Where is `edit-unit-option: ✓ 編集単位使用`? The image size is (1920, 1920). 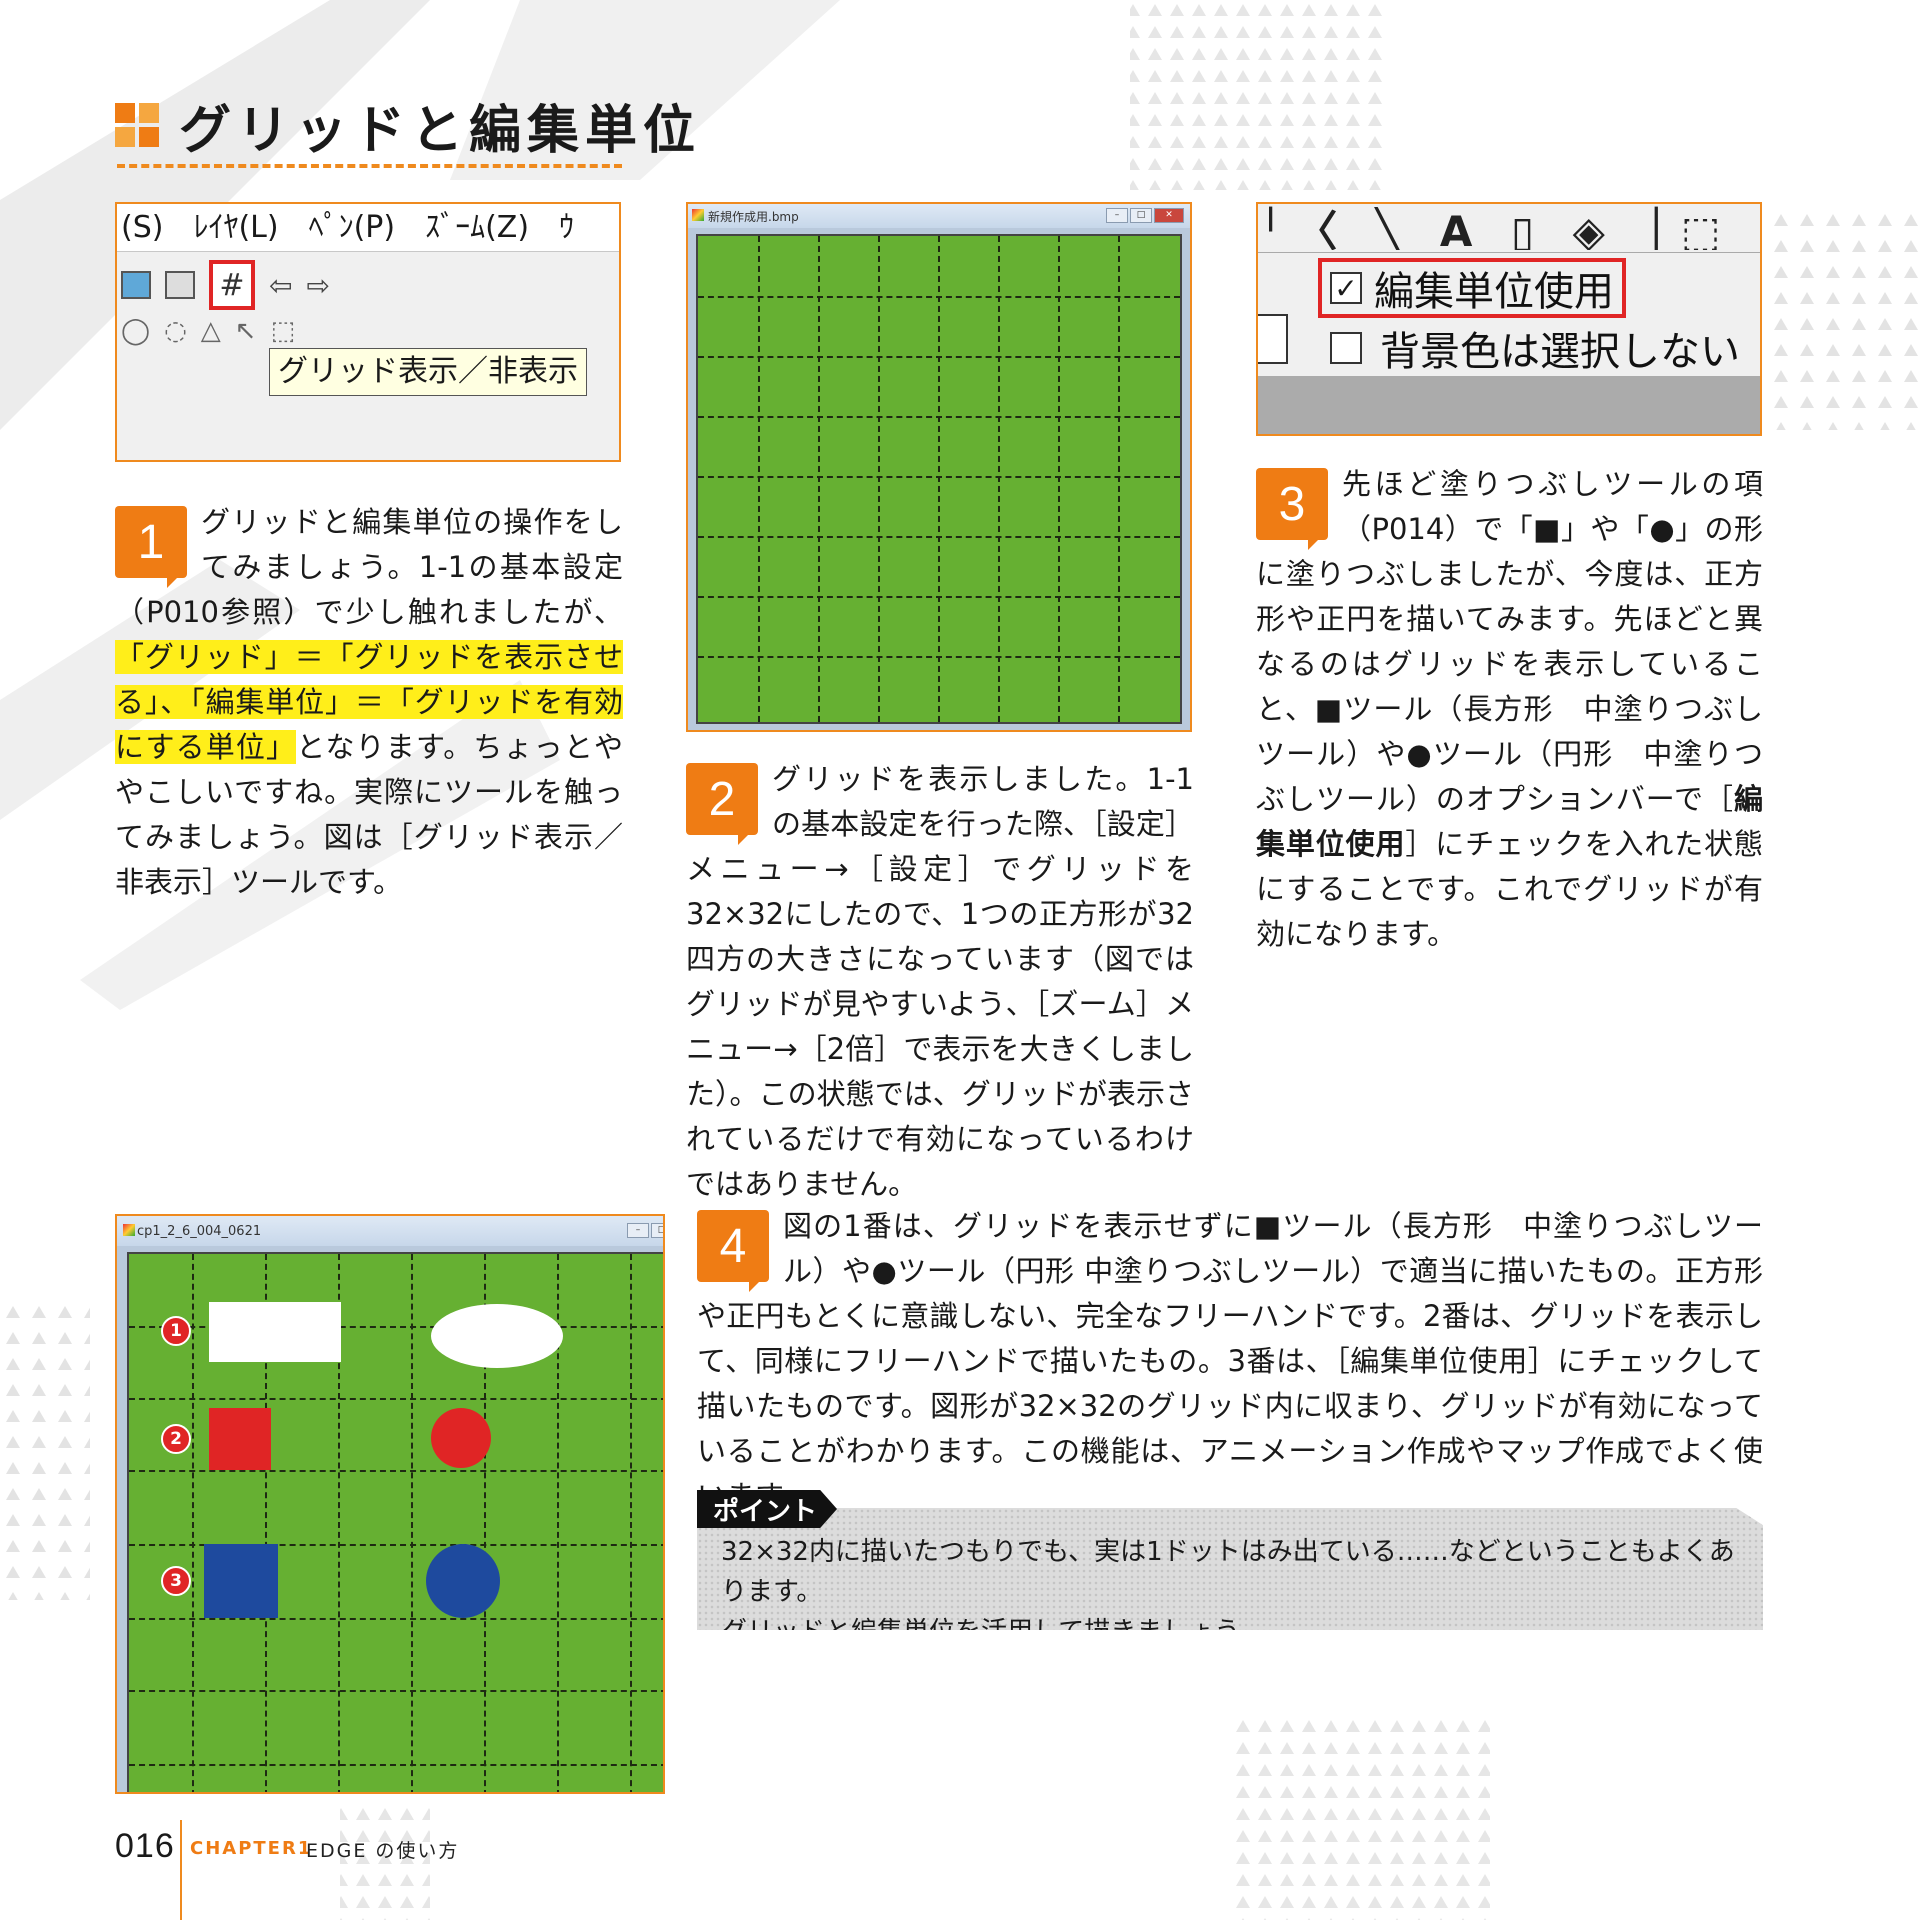 edit-unit-option: ✓ 編集単位使用 is located at coordinates (1472, 288).